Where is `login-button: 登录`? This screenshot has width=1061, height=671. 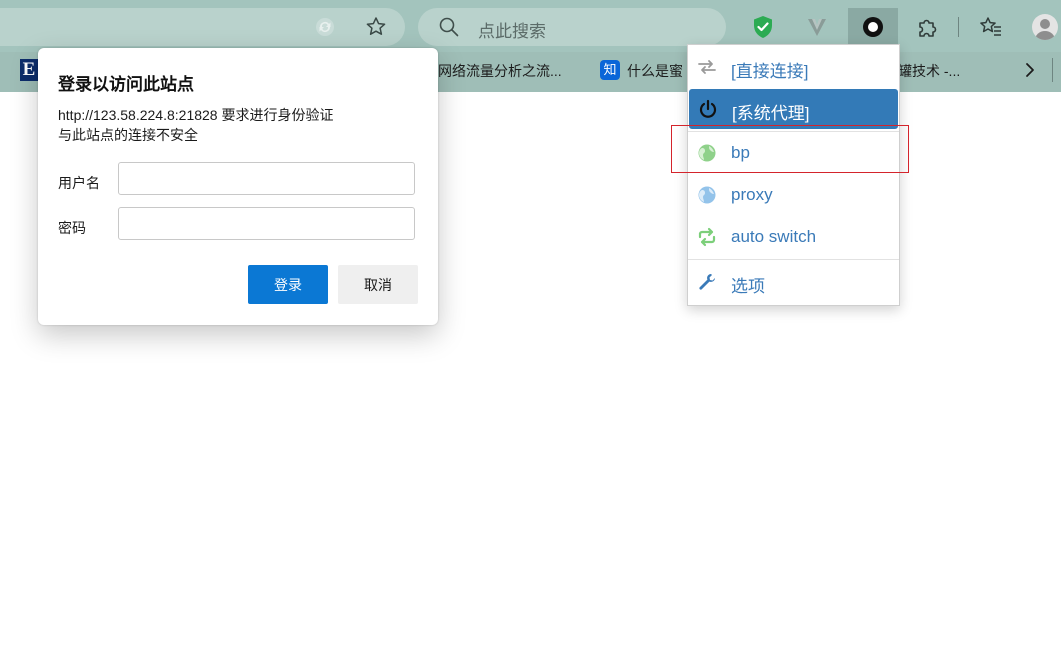
login-button: 登录 is located at coordinates (288, 284).